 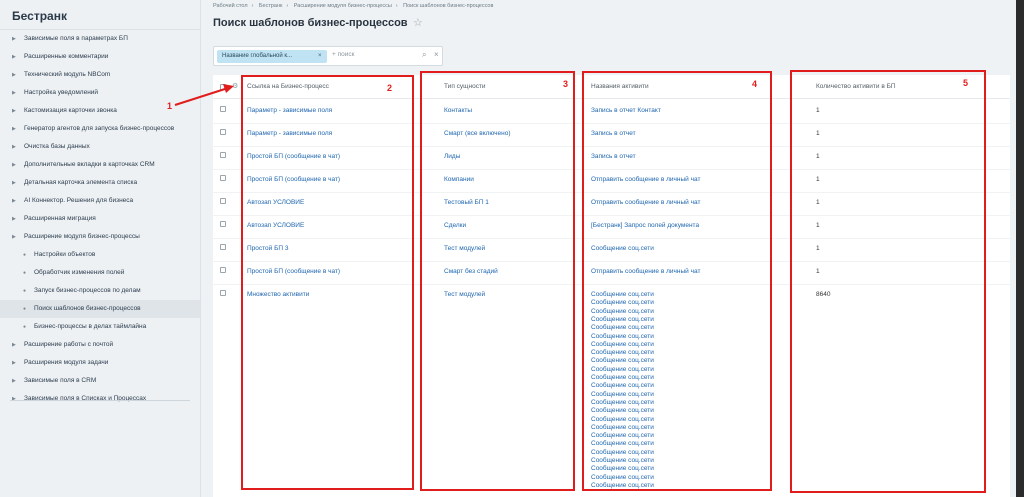 What do you see at coordinates (79, 200) in the screenshot?
I see `sidebar-item-label: AI Коннектор. Решения для бизнеса` at bounding box center [79, 200].